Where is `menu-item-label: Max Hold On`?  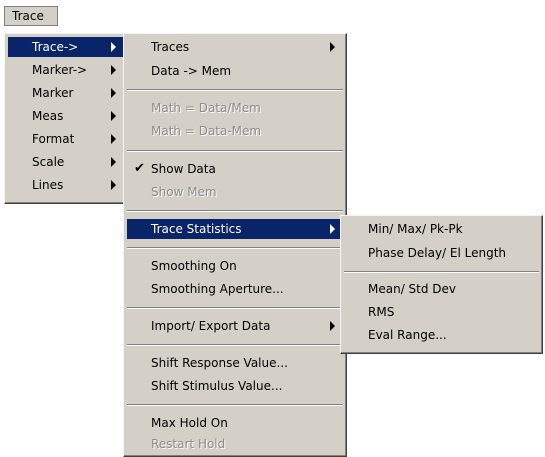 menu-item-label: Max Hold On is located at coordinates (189, 423).